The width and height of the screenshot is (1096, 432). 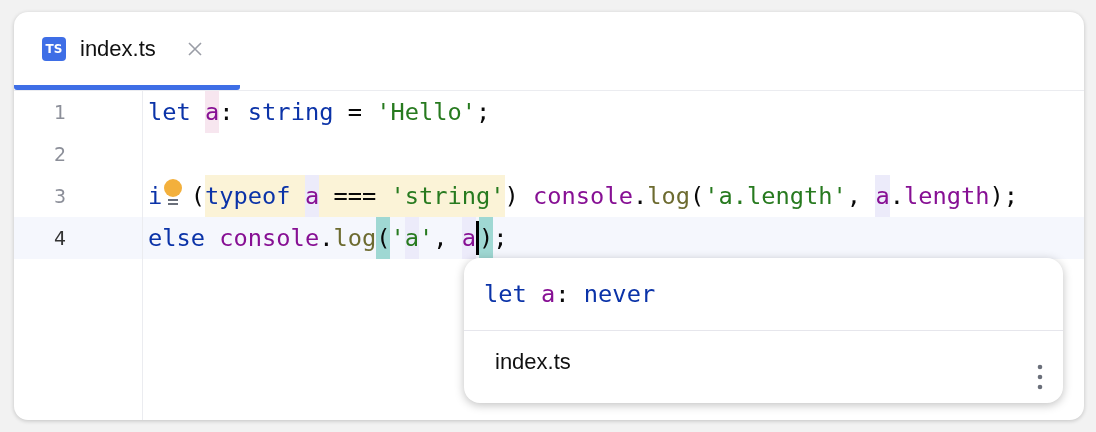 What do you see at coordinates (583, 196) in the screenshot?
I see `code-line: i (typeof a === 'string') console.log('a.length', a.length);` at bounding box center [583, 196].